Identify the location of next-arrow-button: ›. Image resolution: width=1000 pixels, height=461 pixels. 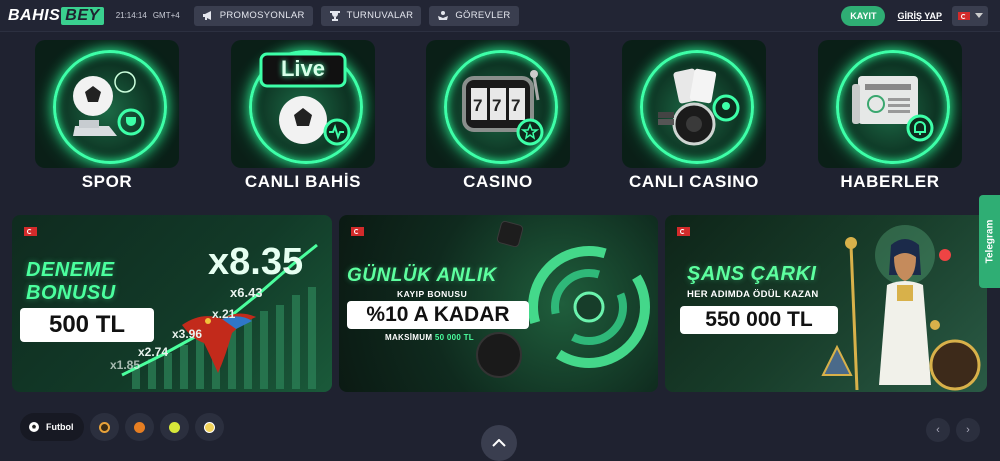
(968, 430).